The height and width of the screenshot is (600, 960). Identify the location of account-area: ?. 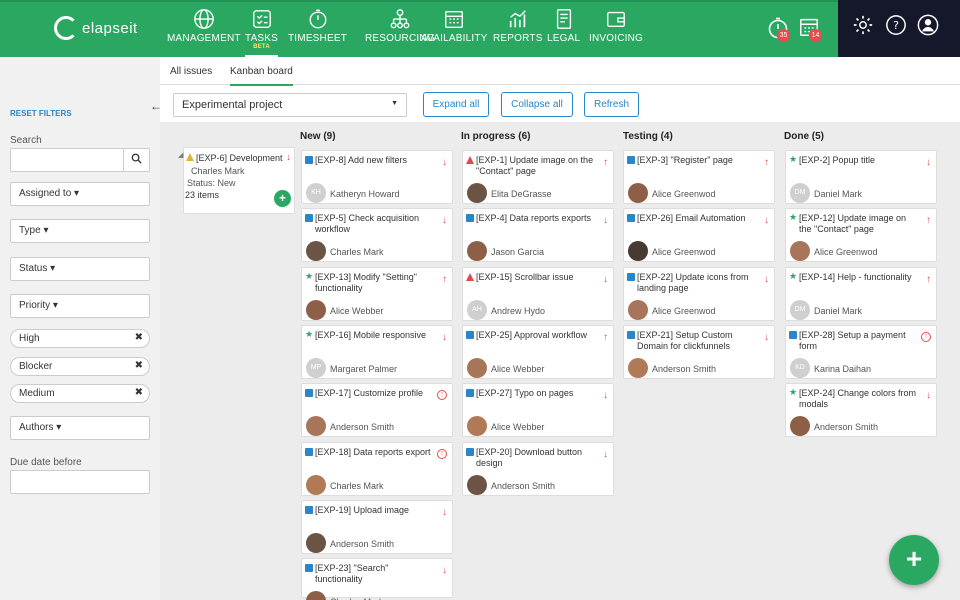
(899, 28).